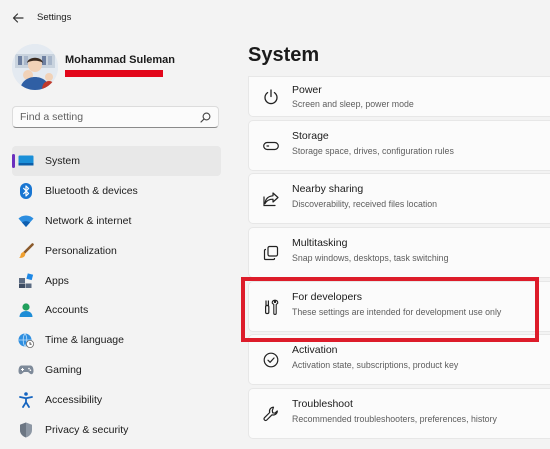 The image size is (550, 449). I want to click on sidebar-item-privacy-security: Privacy & security, so click(116, 430).